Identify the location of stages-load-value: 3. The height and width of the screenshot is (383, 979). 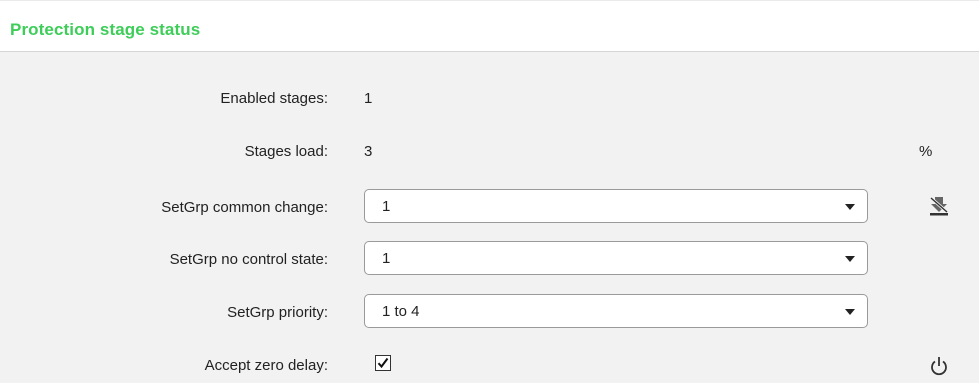
(368, 151).